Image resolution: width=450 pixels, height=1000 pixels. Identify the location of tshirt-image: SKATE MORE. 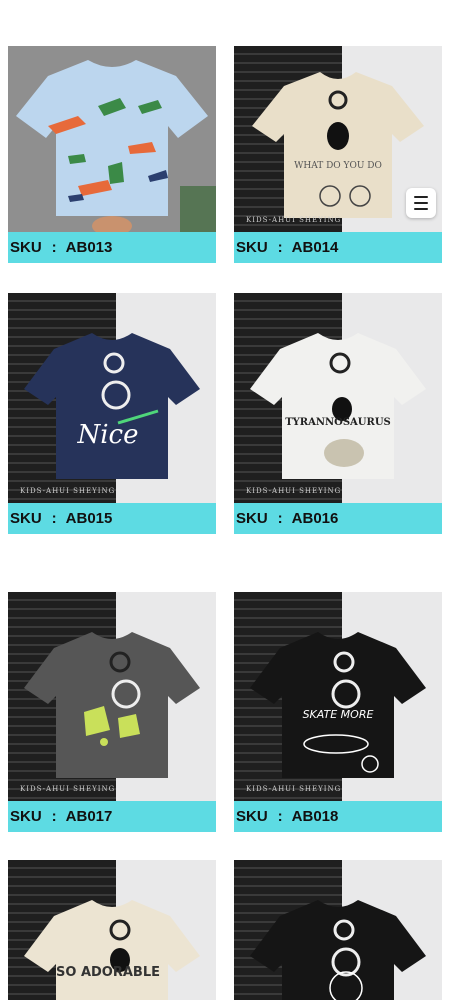
(338, 705).